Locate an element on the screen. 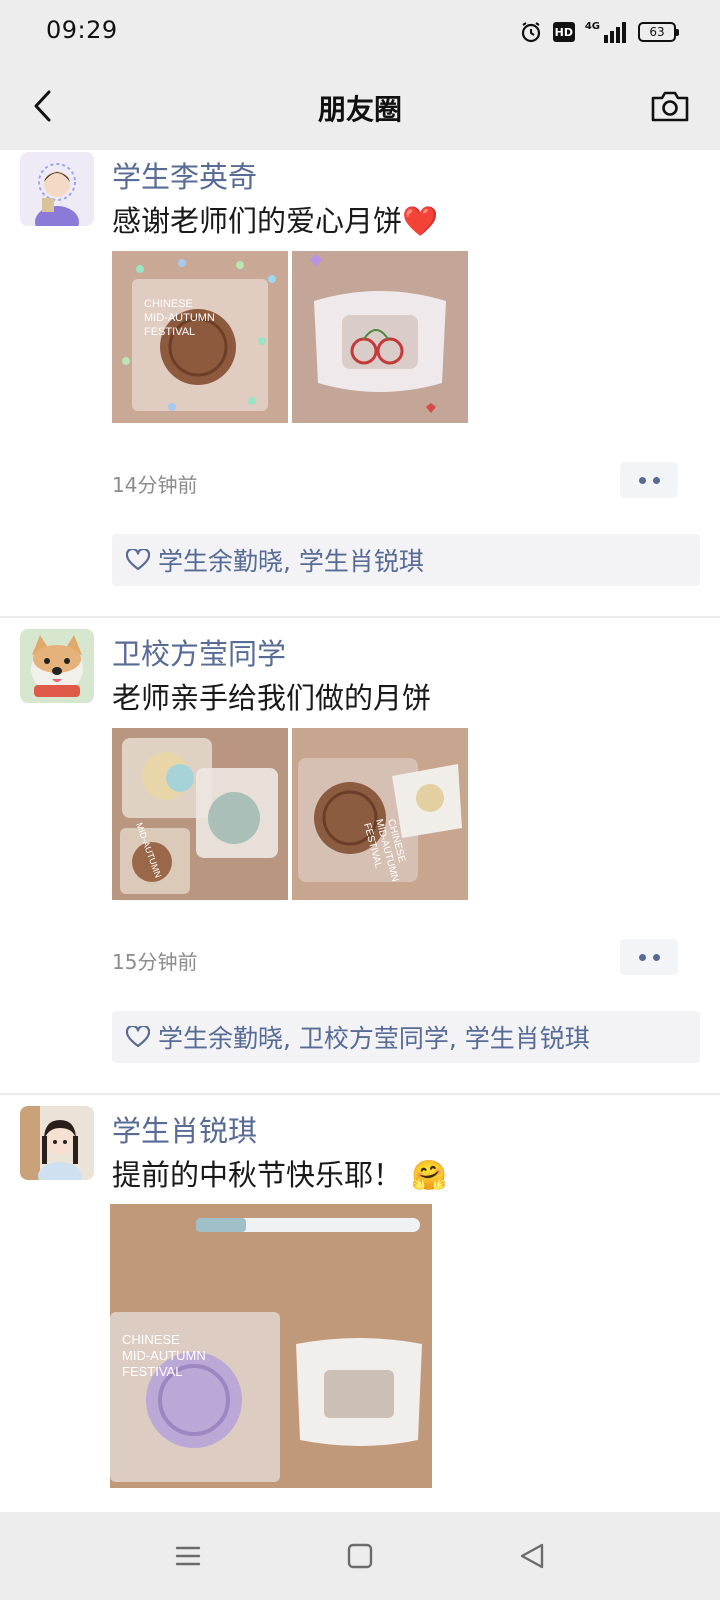 The height and width of the screenshot is (1600, 720). post-emoji: ❤️ is located at coordinates (420, 221).